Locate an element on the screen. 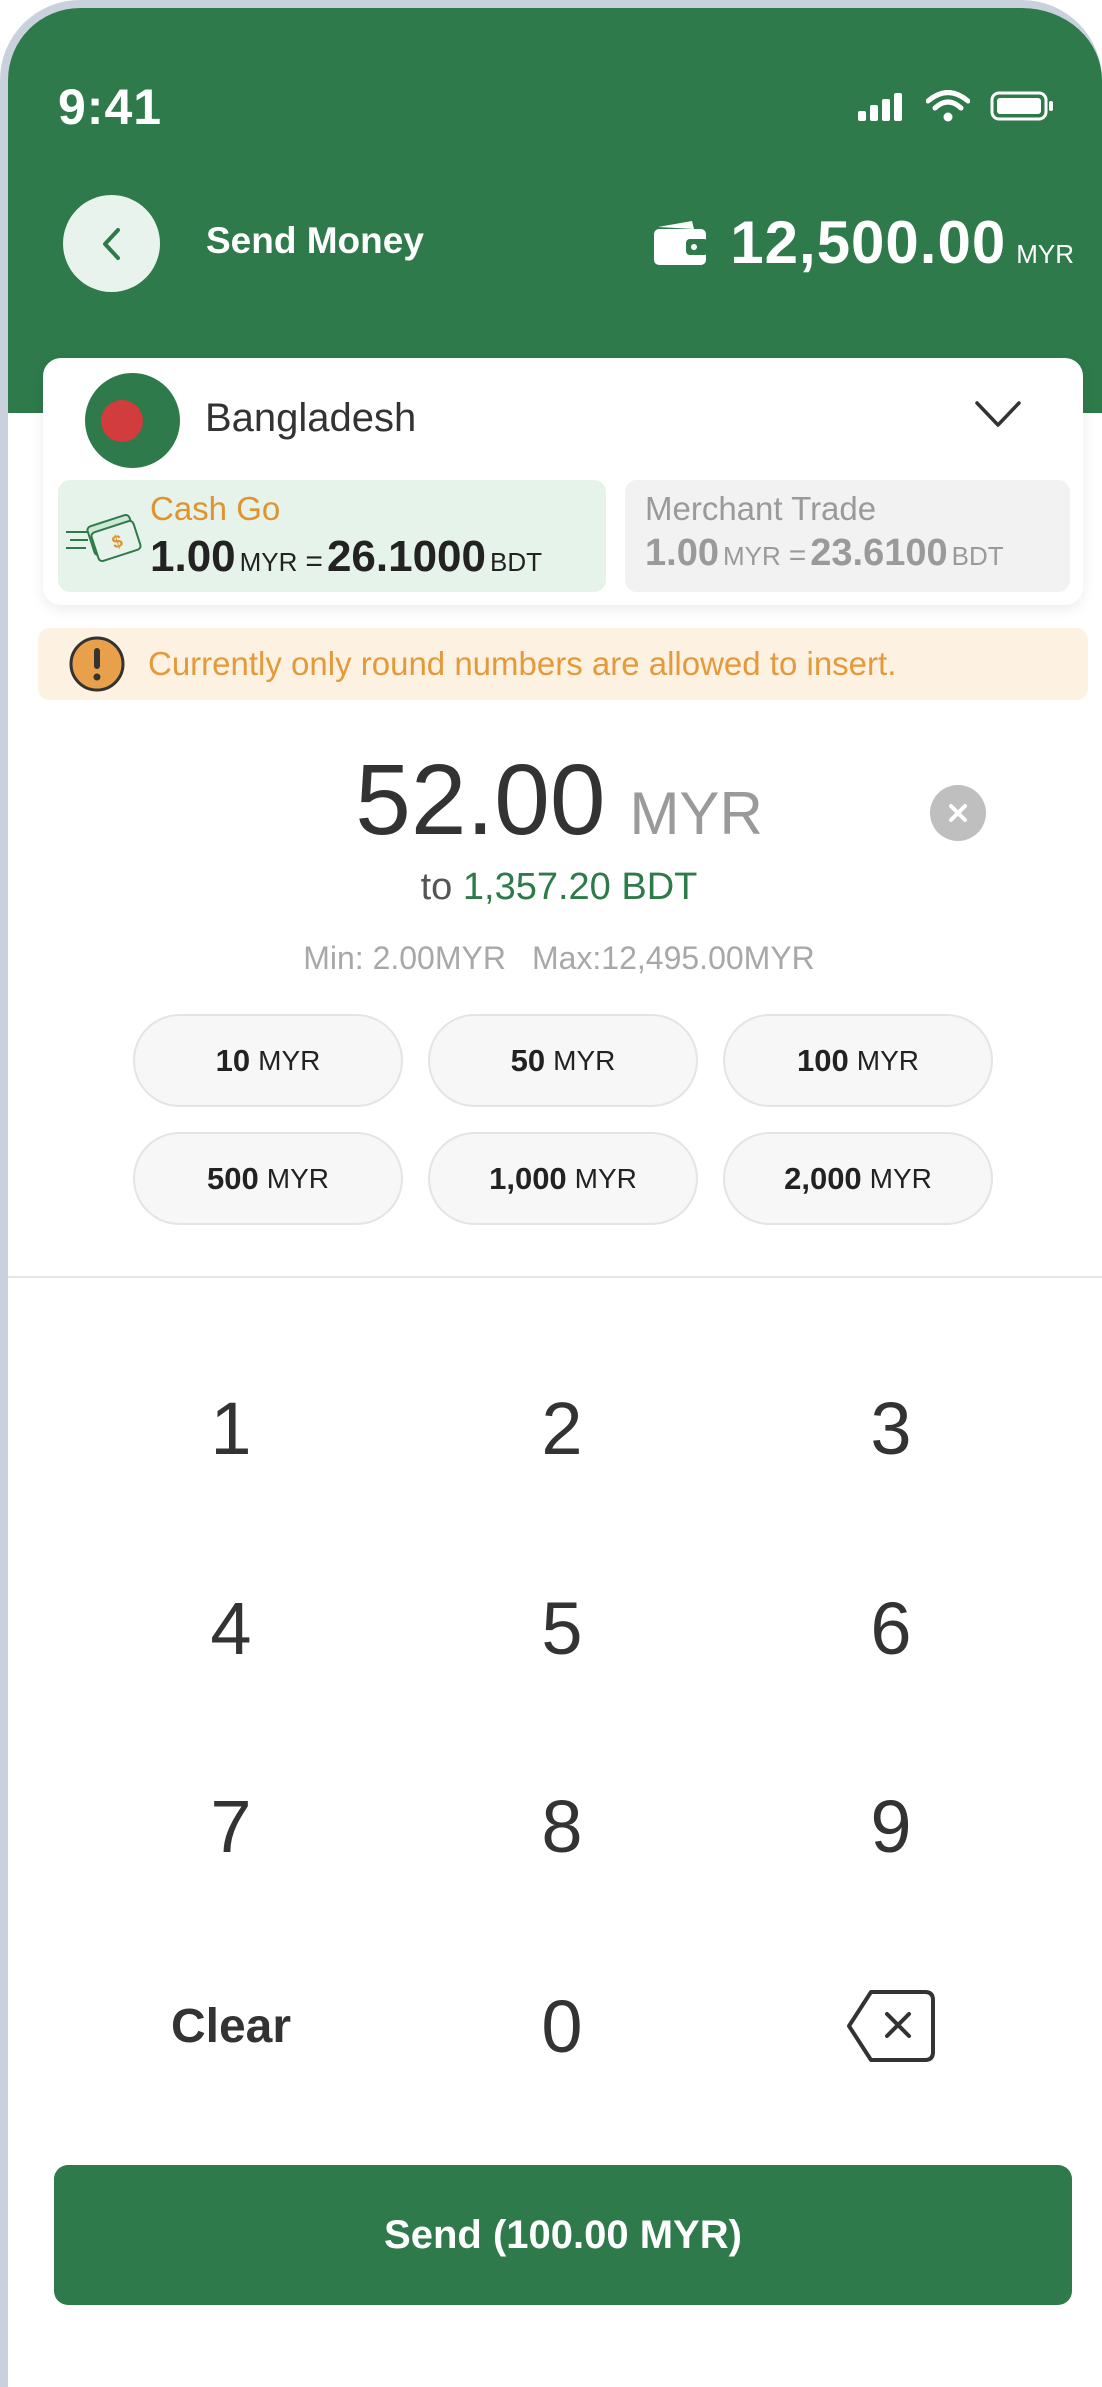 The height and width of the screenshot is (2387, 1102). max-limit: Max:12,495.00MYR is located at coordinates (673, 958).